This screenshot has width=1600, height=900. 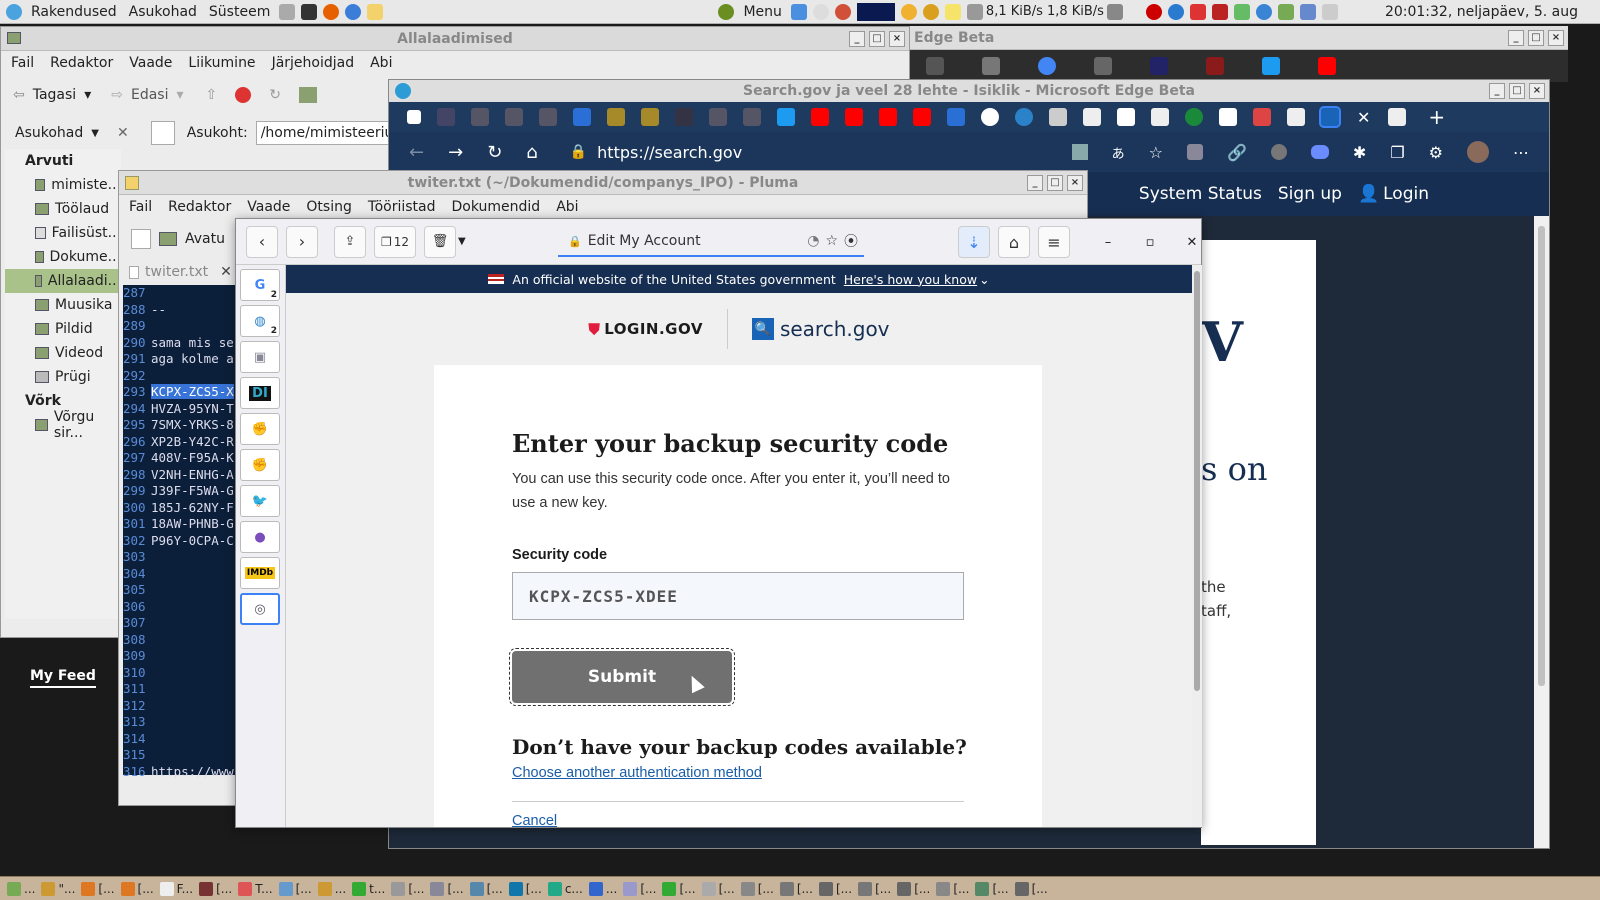 I want to click on record-icon: ⦿, so click(x=851, y=241).